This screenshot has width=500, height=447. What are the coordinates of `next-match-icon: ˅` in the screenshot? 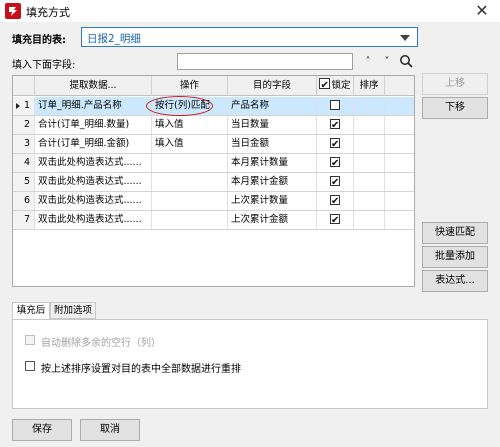 It's located at (387, 62).